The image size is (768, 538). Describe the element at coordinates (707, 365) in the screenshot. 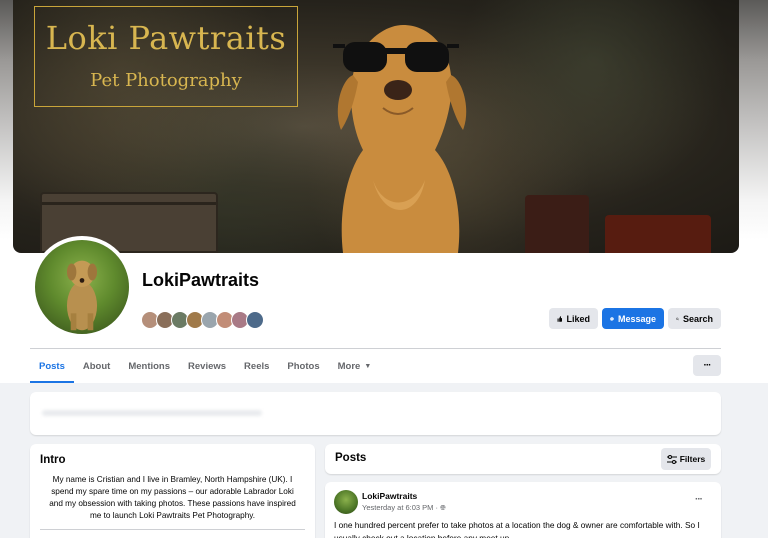

I see `more-options-button: ···` at that location.